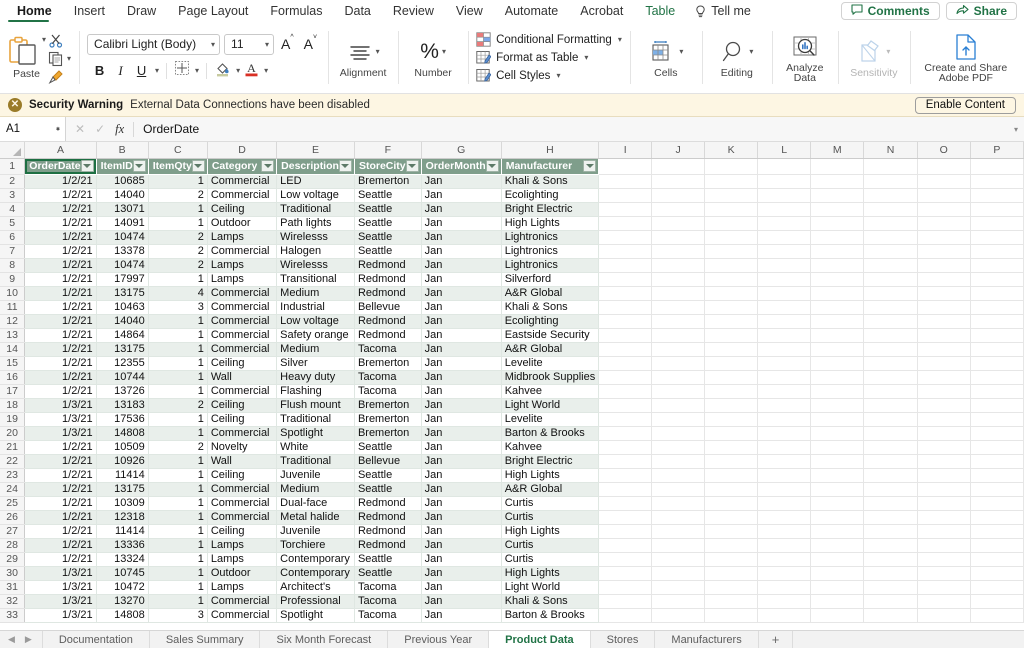  Describe the element at coordinates (68, 58) in the screenshot. I see `copy-chevron-down-icon: ▾` at that location.